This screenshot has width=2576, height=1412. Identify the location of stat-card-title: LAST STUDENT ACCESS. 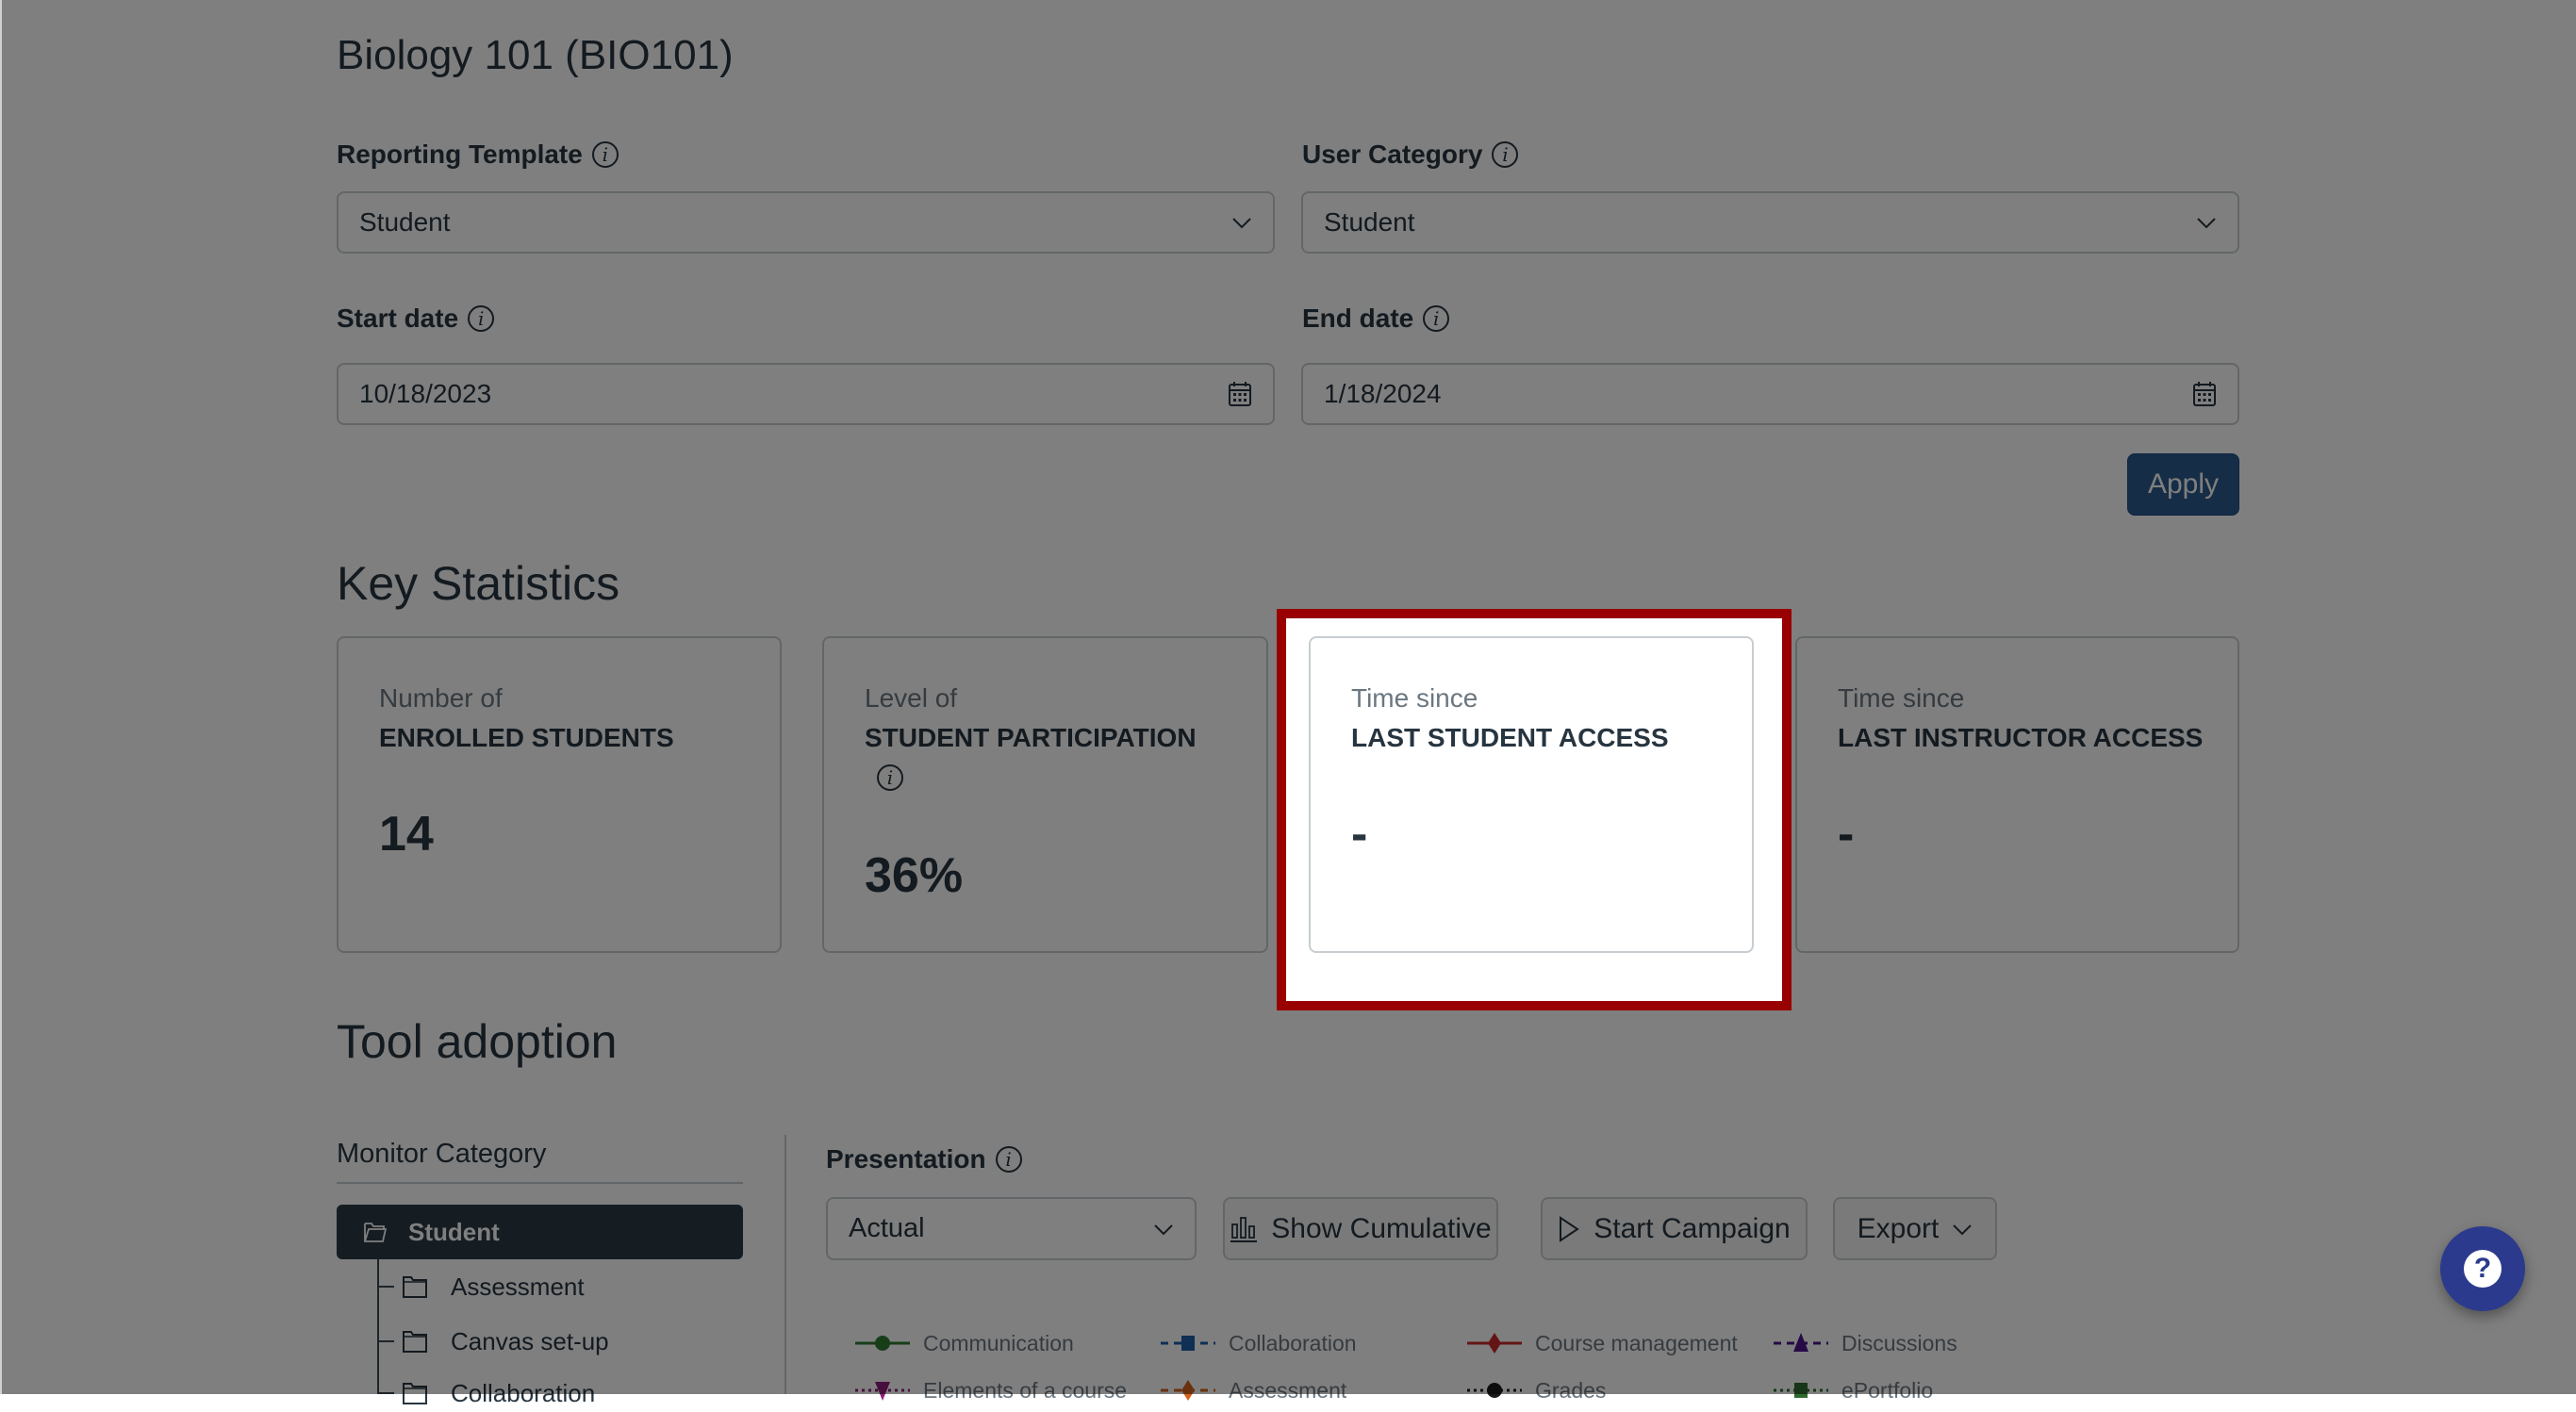
(1510, 737).